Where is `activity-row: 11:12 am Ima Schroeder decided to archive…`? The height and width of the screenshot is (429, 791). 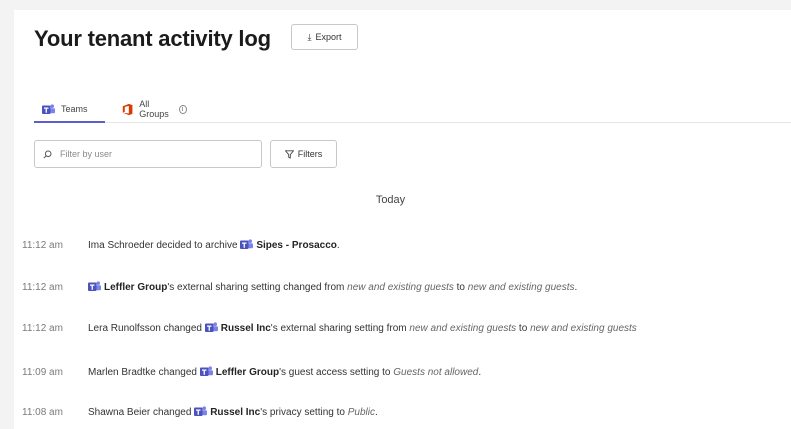 activity-row: 11:12 am Ima Schroeder decided to archive… is located at coordinates (181, 245).